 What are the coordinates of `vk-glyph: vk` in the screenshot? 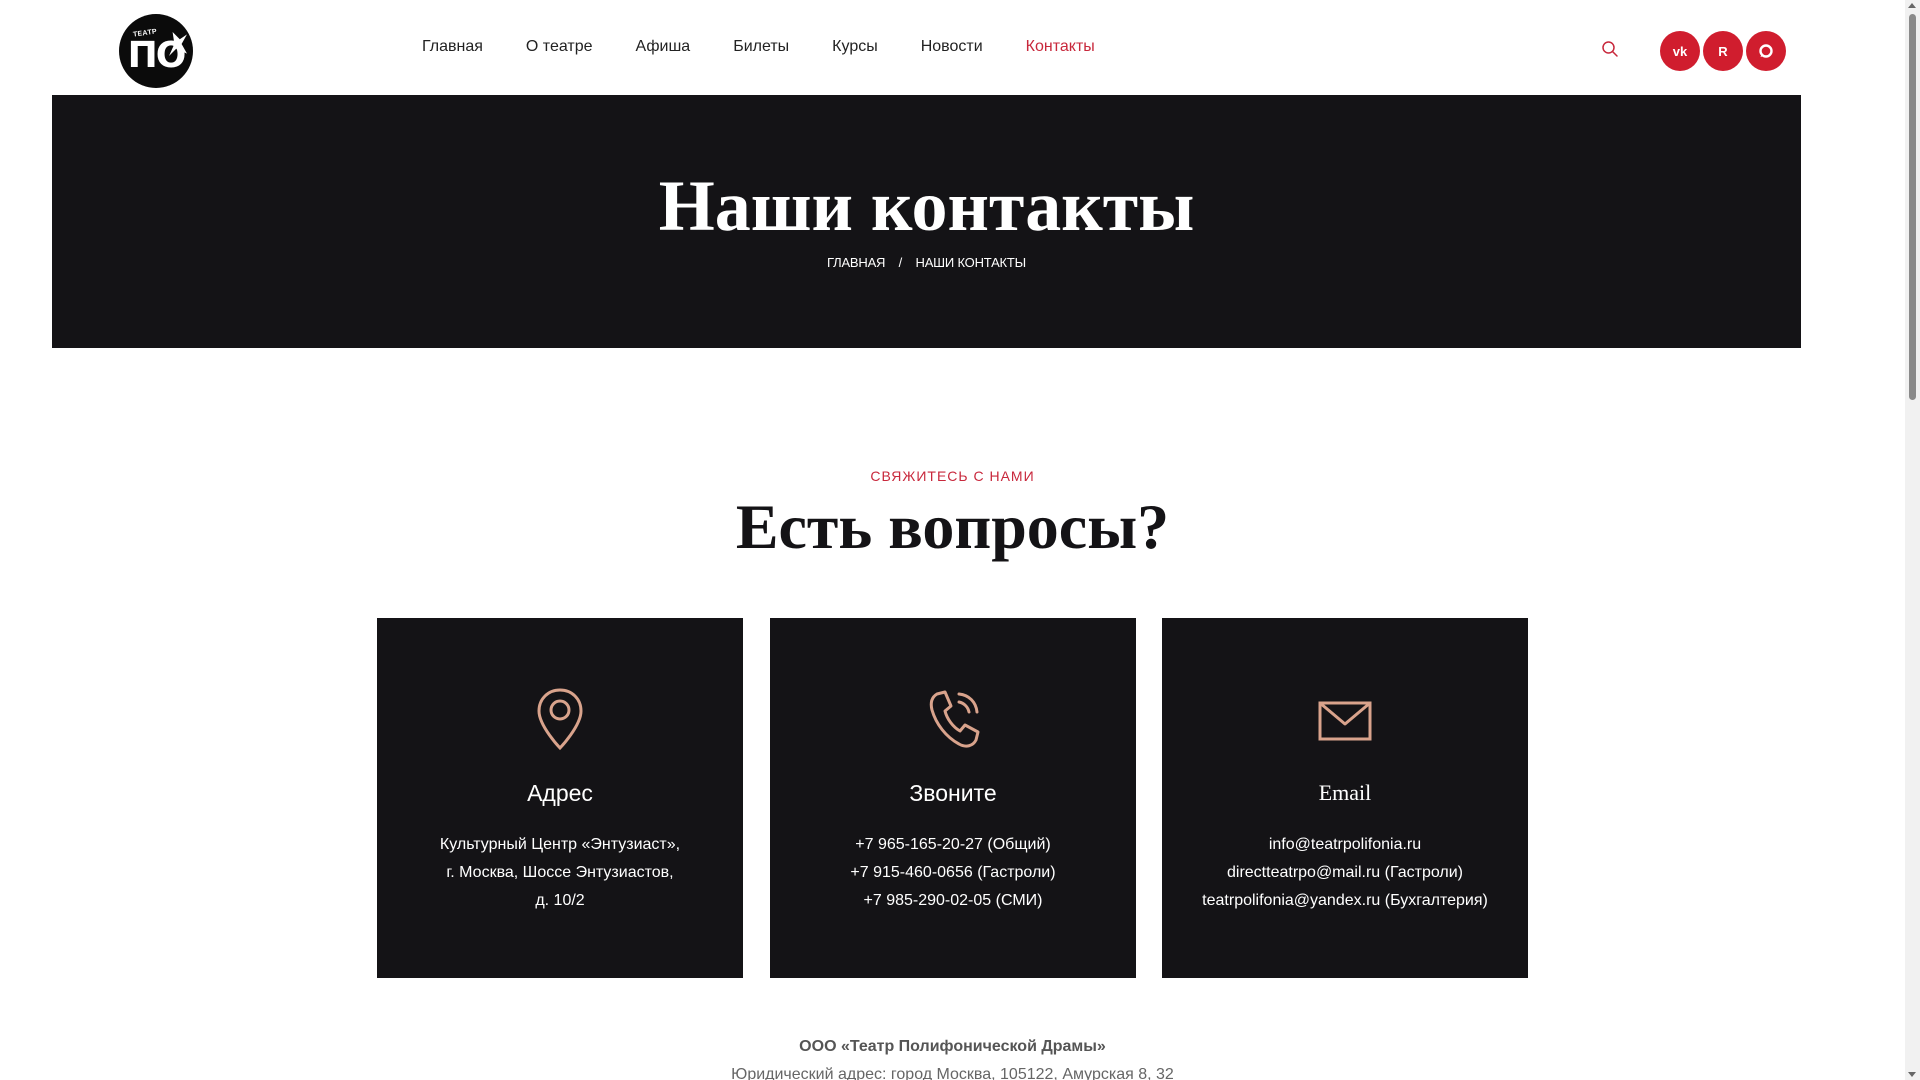 It's located at (1680, 51).